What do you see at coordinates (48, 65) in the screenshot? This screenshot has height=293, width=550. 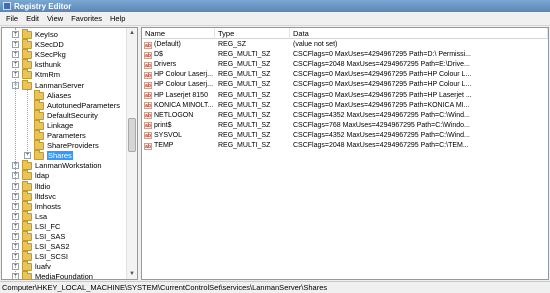 I see `tree-item-label: ksthunk` at bounding box center [48, 65].